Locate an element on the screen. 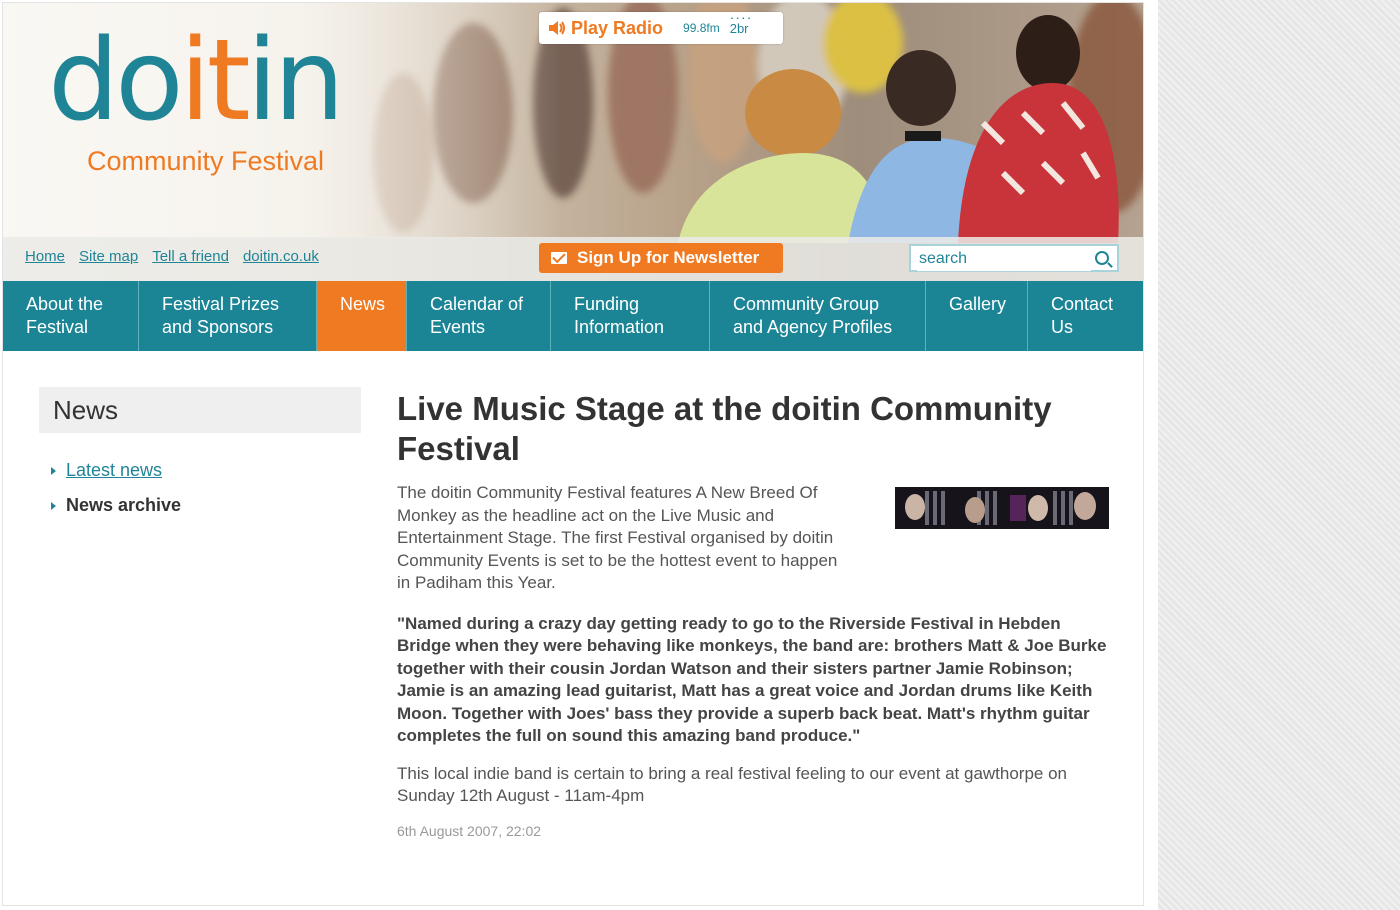 The image size is (1400, 910). home-link: Home is located at coordinates (45, 256).